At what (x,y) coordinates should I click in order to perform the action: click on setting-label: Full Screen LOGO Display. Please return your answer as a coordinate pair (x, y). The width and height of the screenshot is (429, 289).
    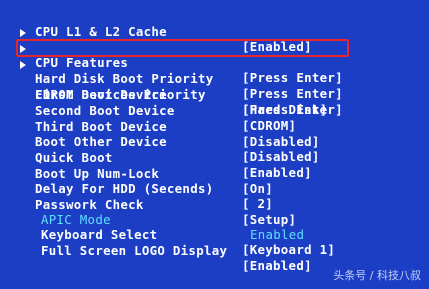
    Looking at the image, I should click on (134, 250).